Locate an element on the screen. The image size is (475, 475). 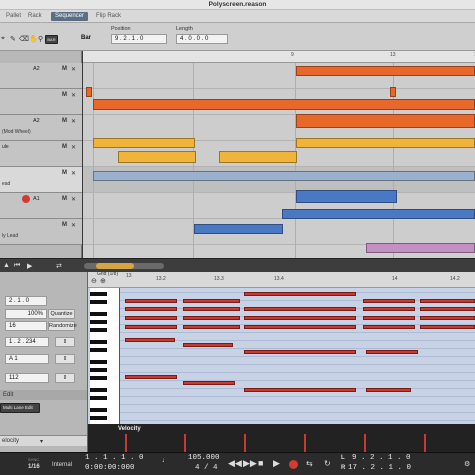
randomize-value-field: 16 is located at coordinates (26, 326).